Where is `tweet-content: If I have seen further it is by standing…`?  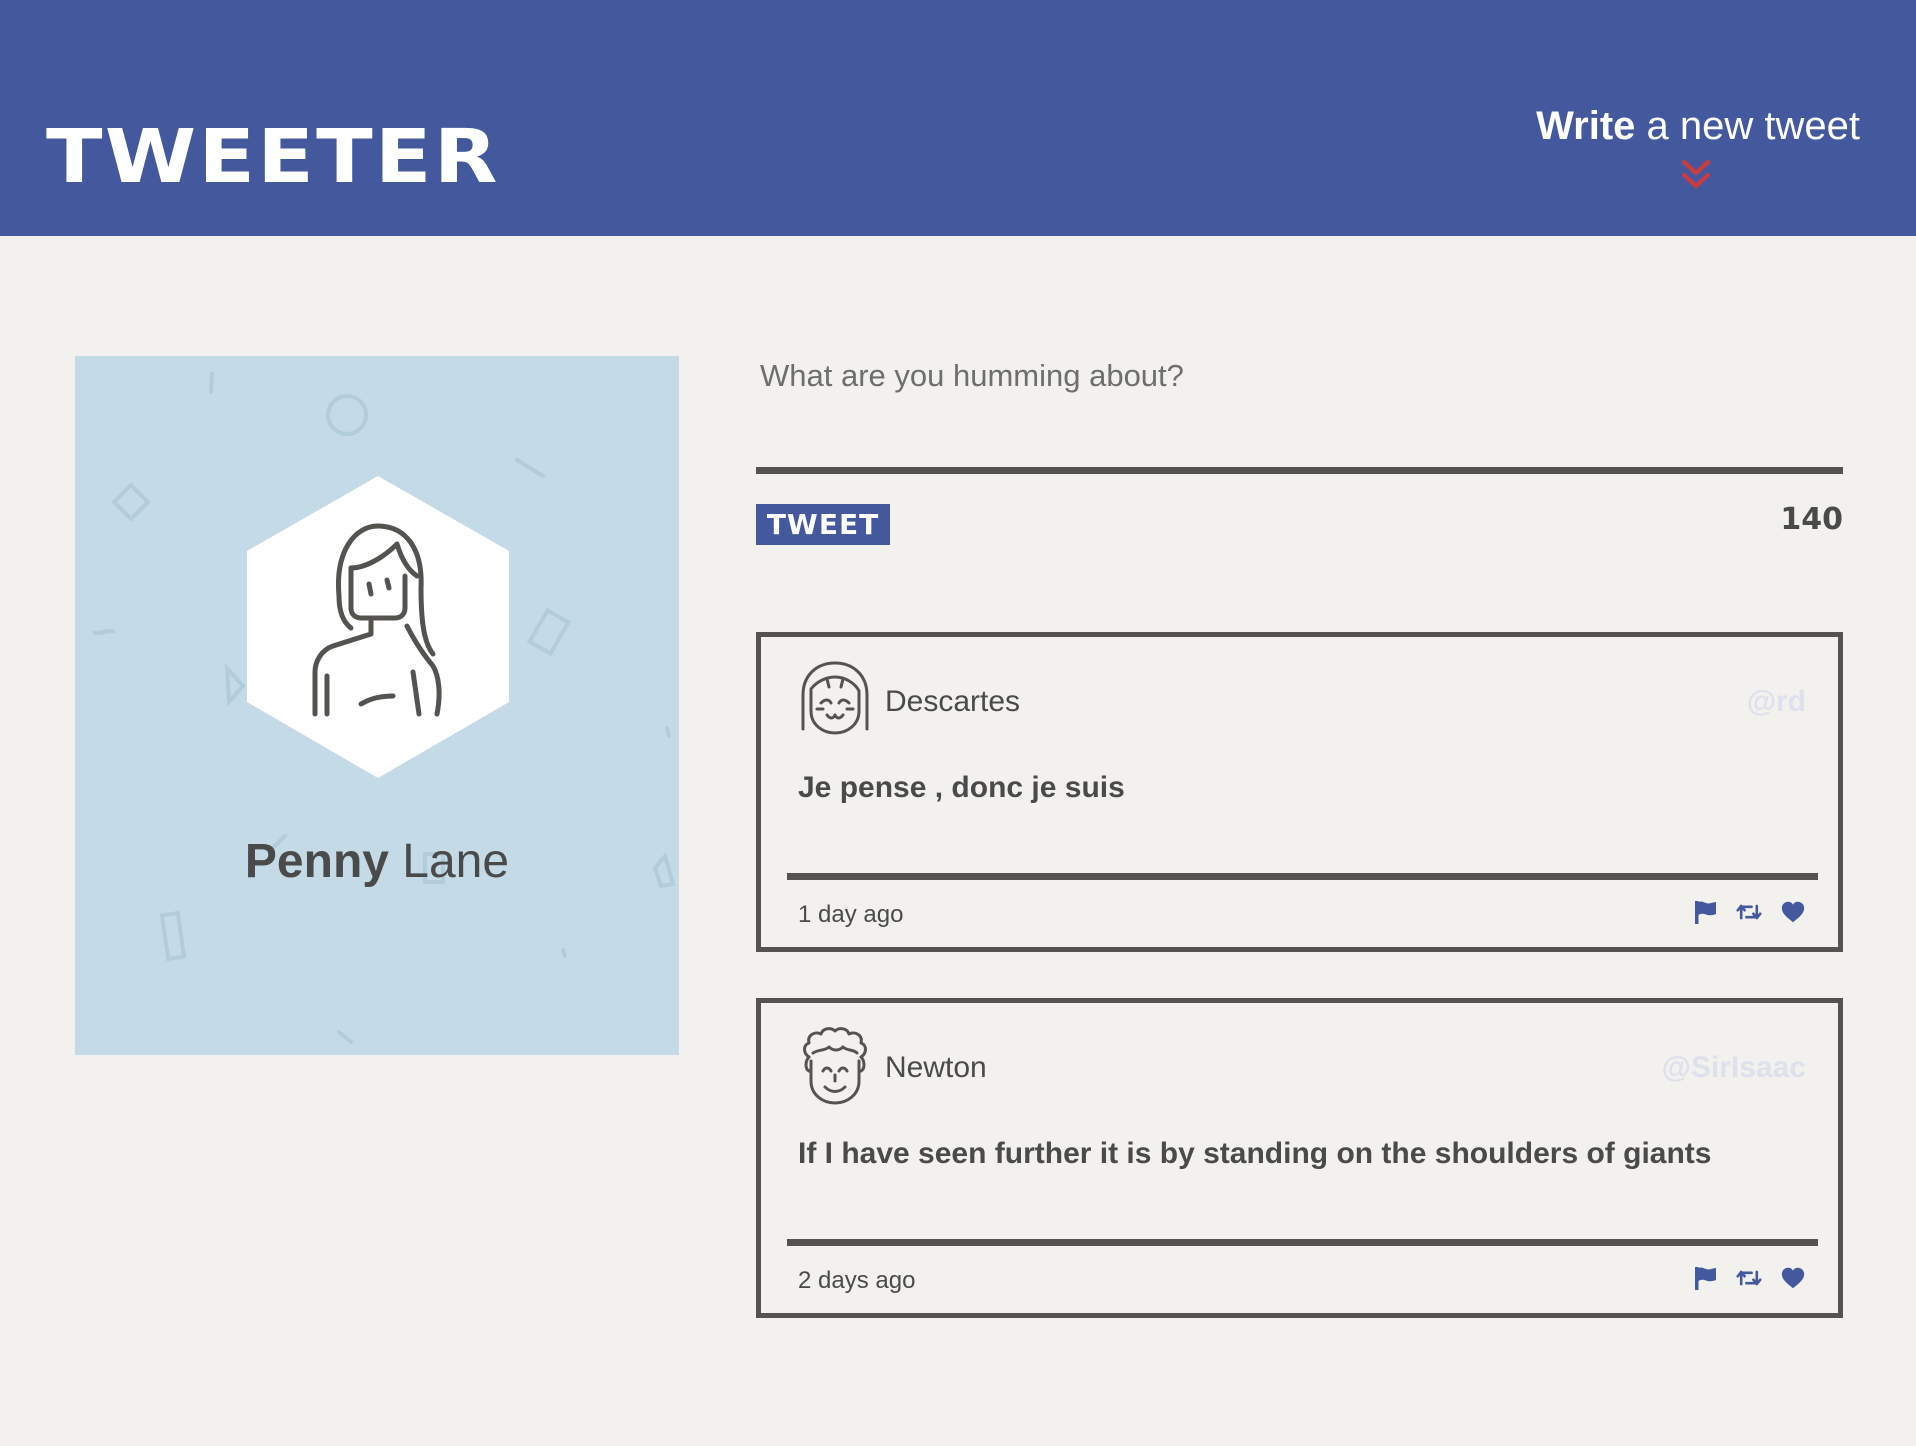 tweet-content: If I have seen further it is by standing… is located at coordinates (1255, 1153).